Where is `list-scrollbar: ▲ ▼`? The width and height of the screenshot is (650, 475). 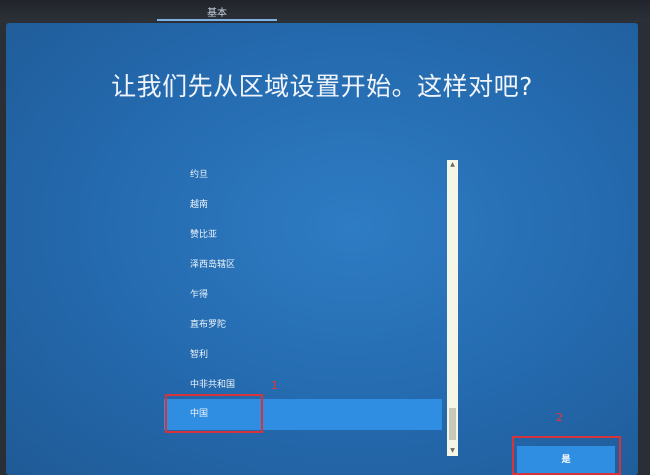 list-scrollbar: ▲ ▼ is located at coordinates (452, 308).